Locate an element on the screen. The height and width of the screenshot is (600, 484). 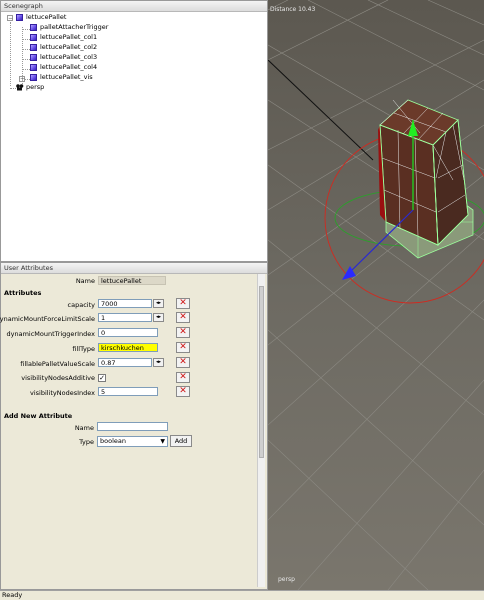
tree-item-label: lettucePallet_col4 is located at coordinates (69, 67).